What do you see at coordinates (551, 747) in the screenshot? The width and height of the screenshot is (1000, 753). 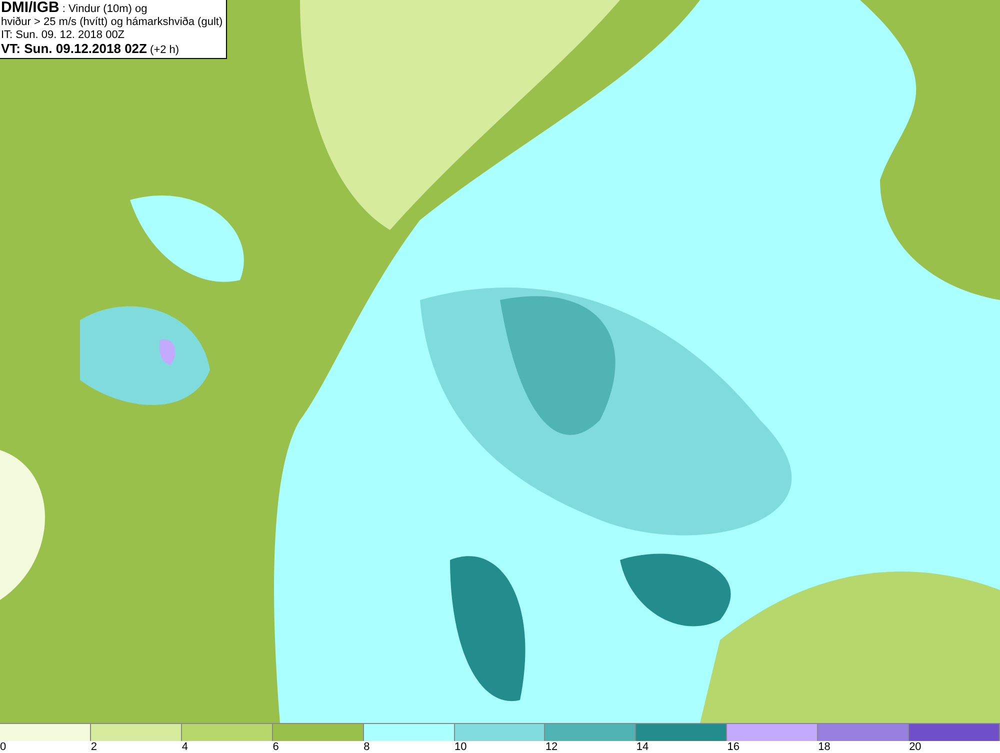 I see `legend-label: 12` at bounding box center [551, 747].